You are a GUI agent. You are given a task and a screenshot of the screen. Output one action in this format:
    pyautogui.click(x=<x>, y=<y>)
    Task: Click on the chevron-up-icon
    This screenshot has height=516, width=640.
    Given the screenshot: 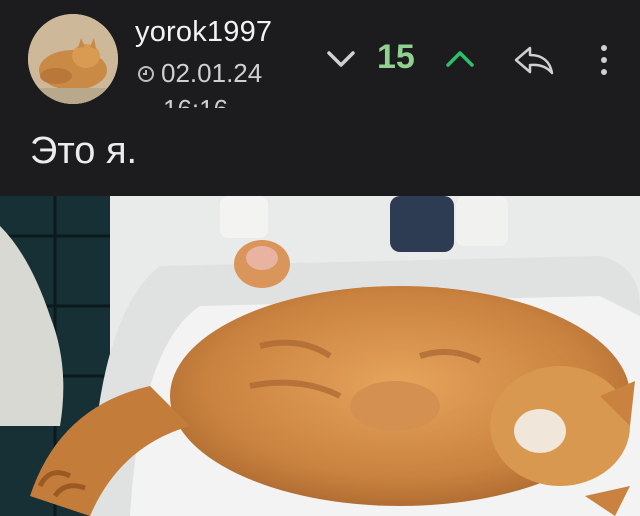 What is the action you would take?
    pyautogui.click(x=460, y=59)
    